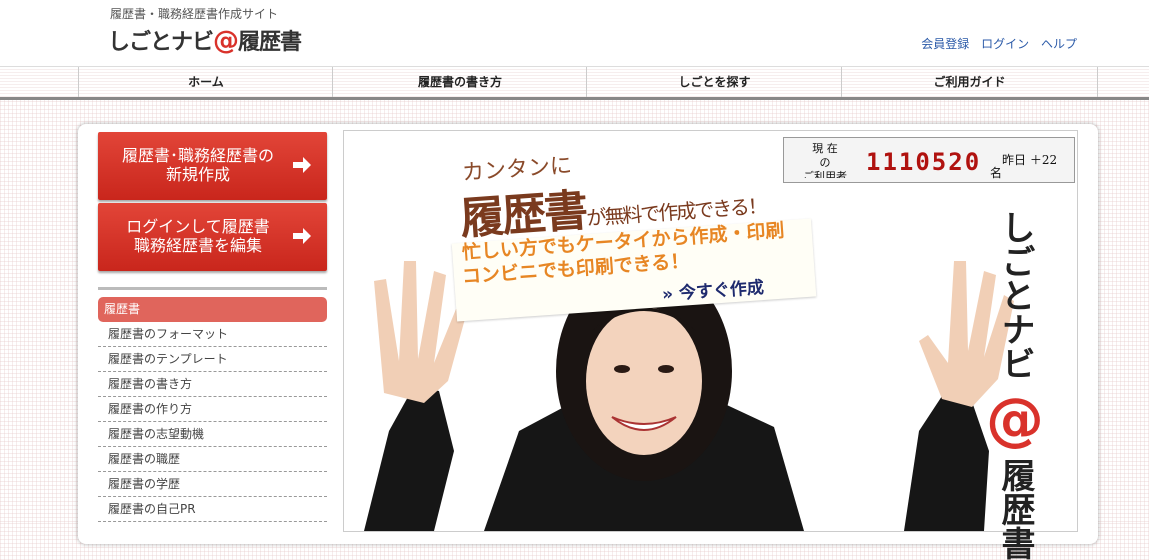 Image resolution: width=1149 pixels, height=560 pixels. I want to click on create-new-line1: 履歴書･職務経歴書の, so click(197, 155).